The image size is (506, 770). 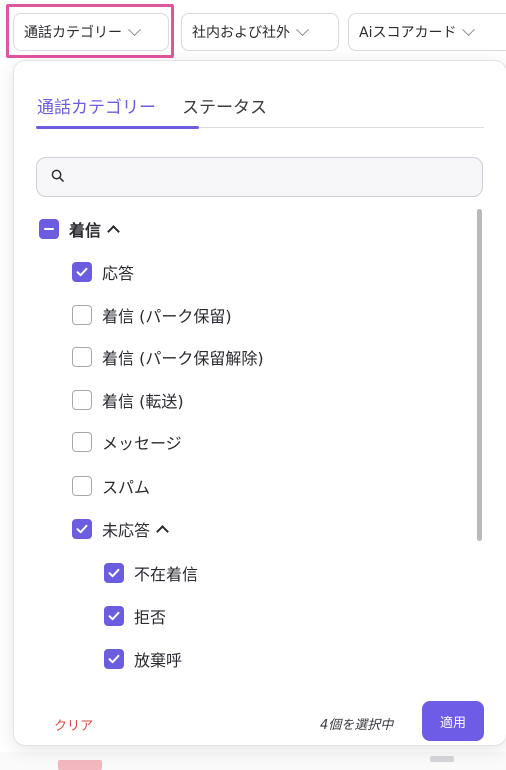 I want to click on filter-chip-internal-external: 社内および社外, so click(x=260, y=32).